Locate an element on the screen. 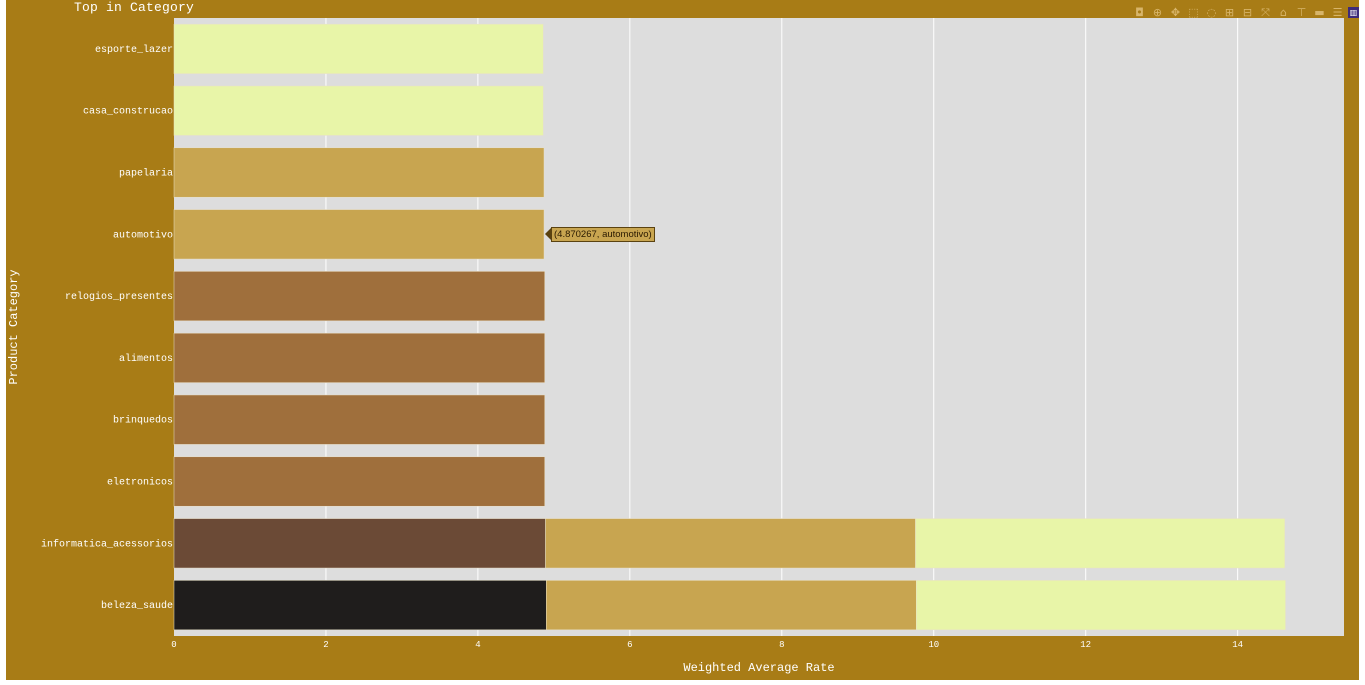  y-tick-label: casa_construcao is located at coordinates (128, 112).